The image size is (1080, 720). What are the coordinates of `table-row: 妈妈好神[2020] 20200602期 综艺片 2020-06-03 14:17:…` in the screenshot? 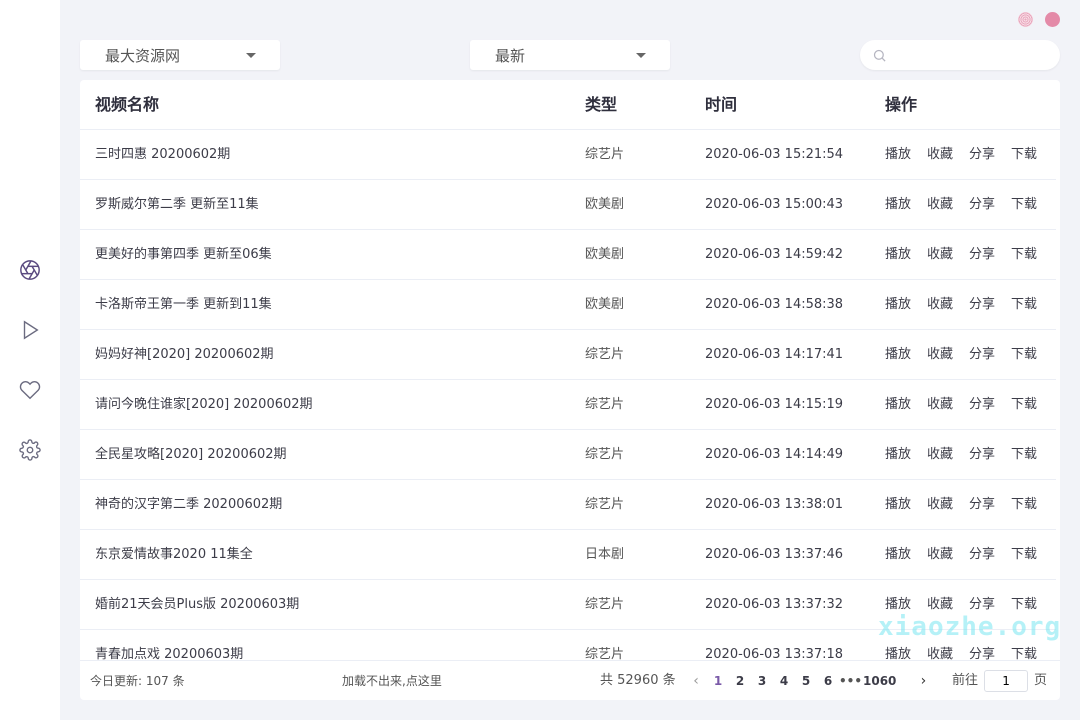 It's located at (568, 355).